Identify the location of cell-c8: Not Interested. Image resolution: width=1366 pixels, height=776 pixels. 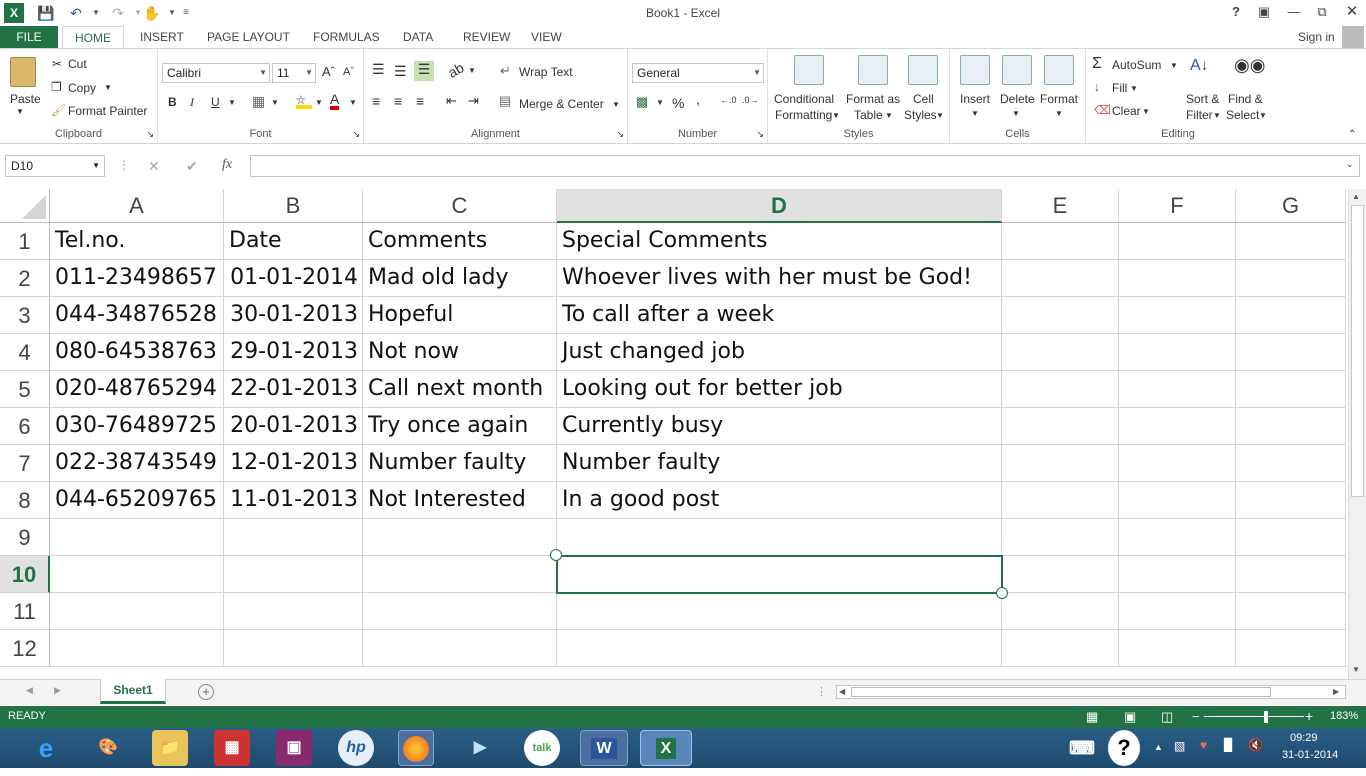
(460, 500).